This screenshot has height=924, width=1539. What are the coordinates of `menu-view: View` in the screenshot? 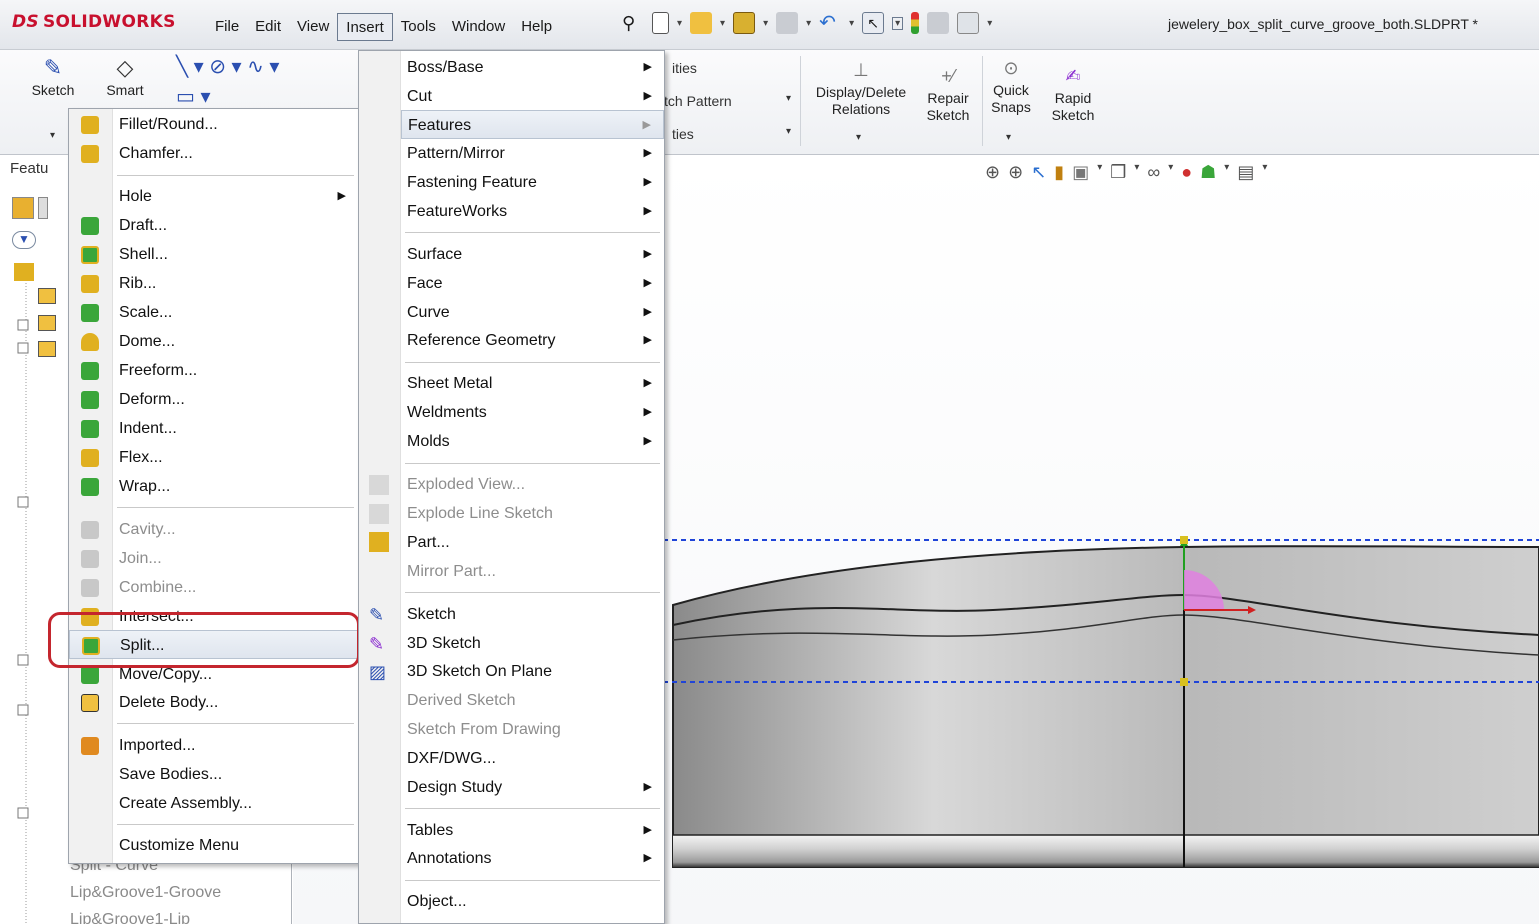 It's located at (313, 27).